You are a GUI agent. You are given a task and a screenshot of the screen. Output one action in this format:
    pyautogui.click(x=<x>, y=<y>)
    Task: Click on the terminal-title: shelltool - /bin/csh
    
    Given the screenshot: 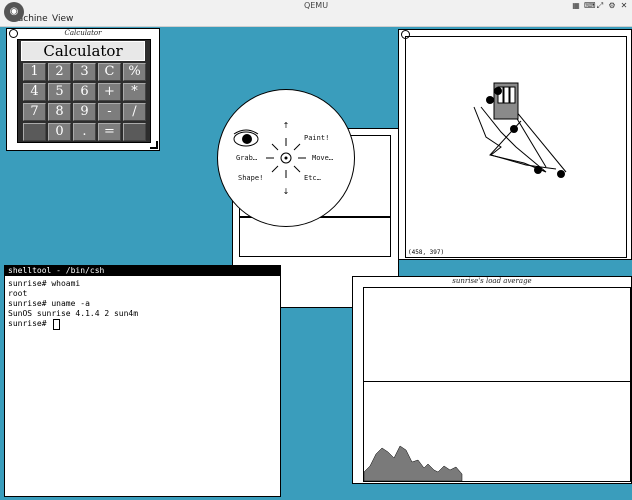 What is the action you would take?
    pyautogui.click(x=142, y=271)
    